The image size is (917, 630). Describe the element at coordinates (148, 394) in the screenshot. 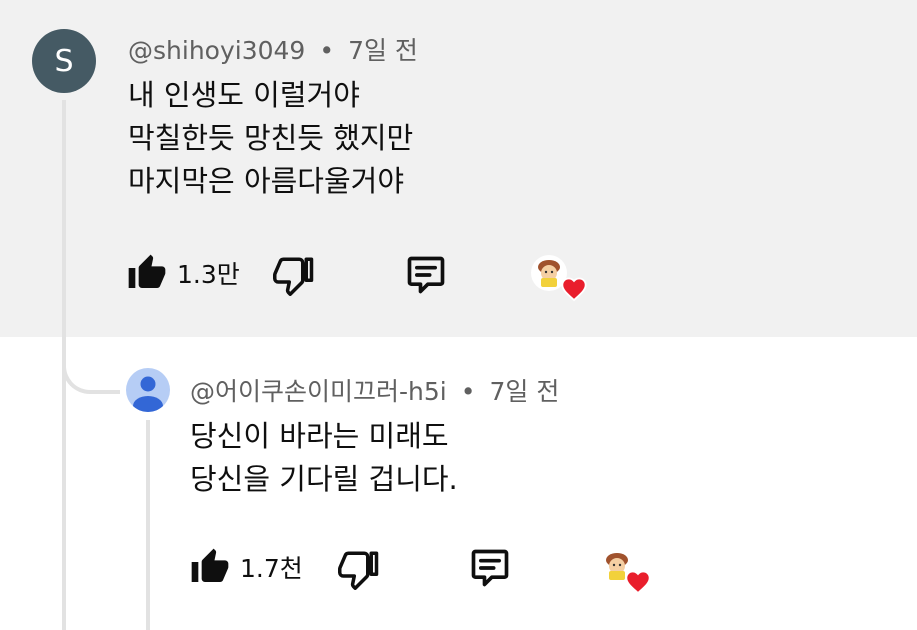

I see `default-avatar-icon` at that location.